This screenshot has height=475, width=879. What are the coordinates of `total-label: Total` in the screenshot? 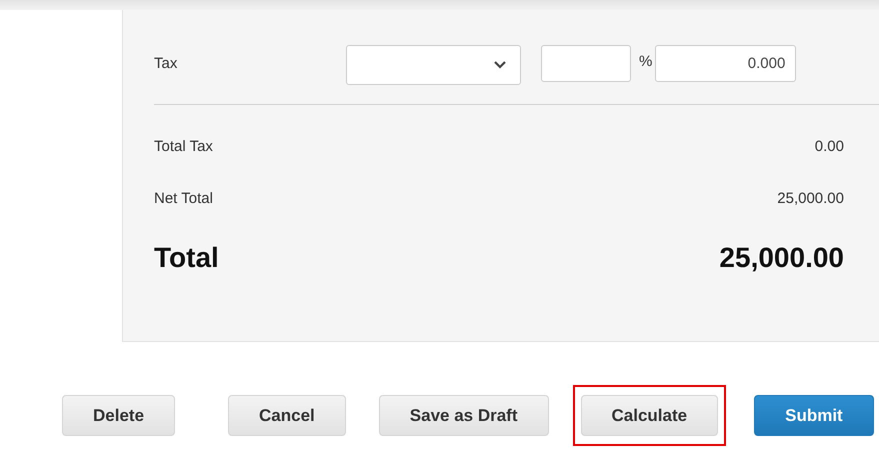 It's located at (186, 258).